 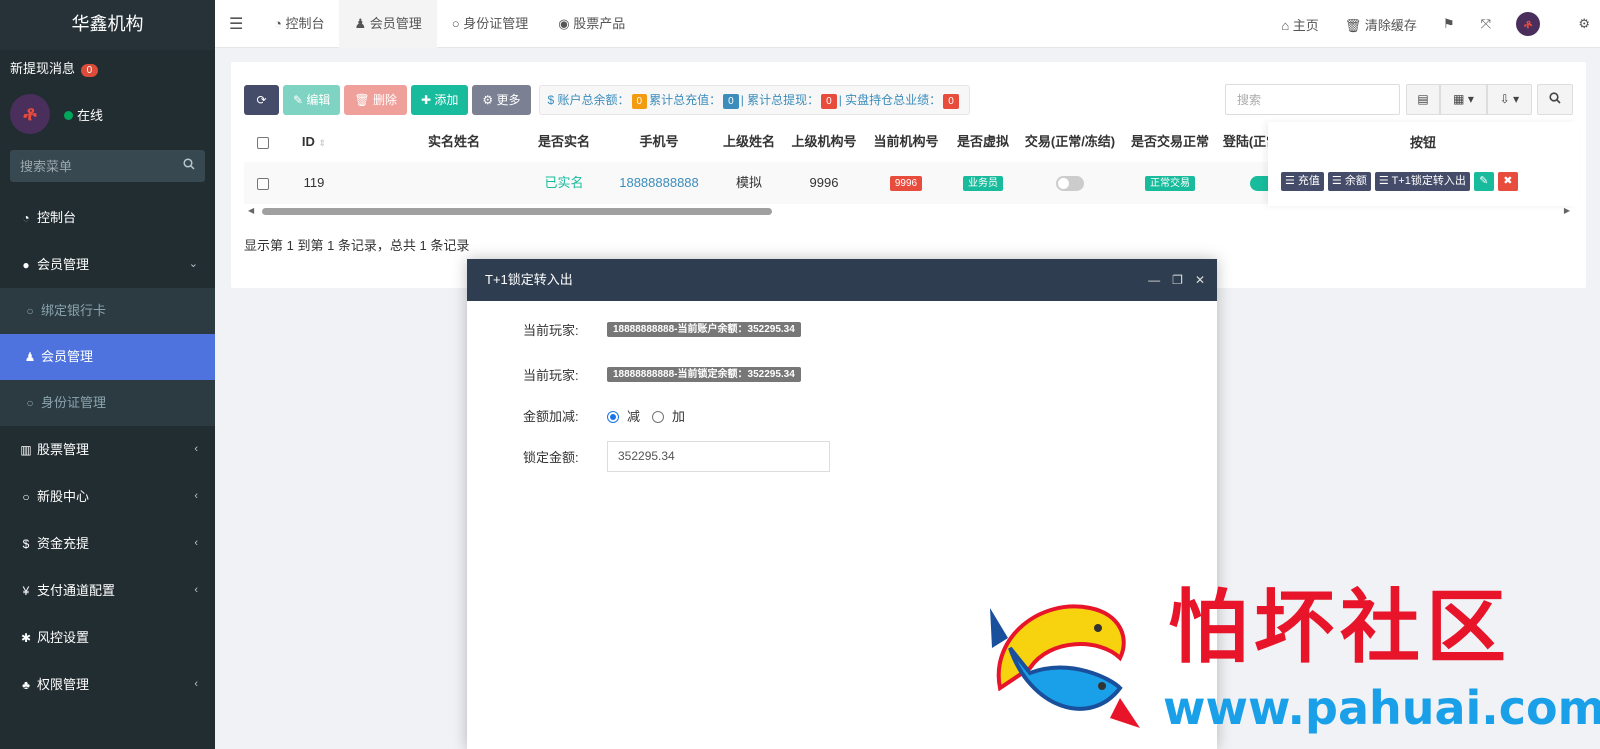 I want to click on search-icon, so click(x=189, y=165).